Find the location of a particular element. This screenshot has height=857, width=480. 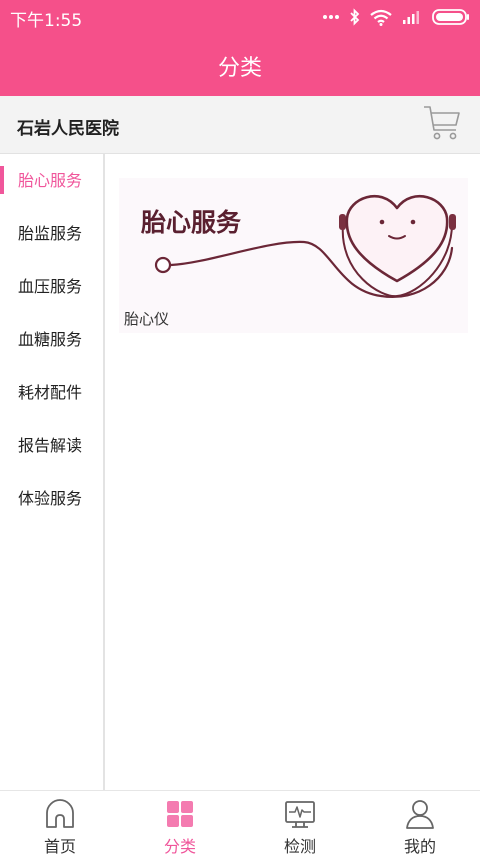

product-banner: 胎心服务 is located at coordinates (293, 242).